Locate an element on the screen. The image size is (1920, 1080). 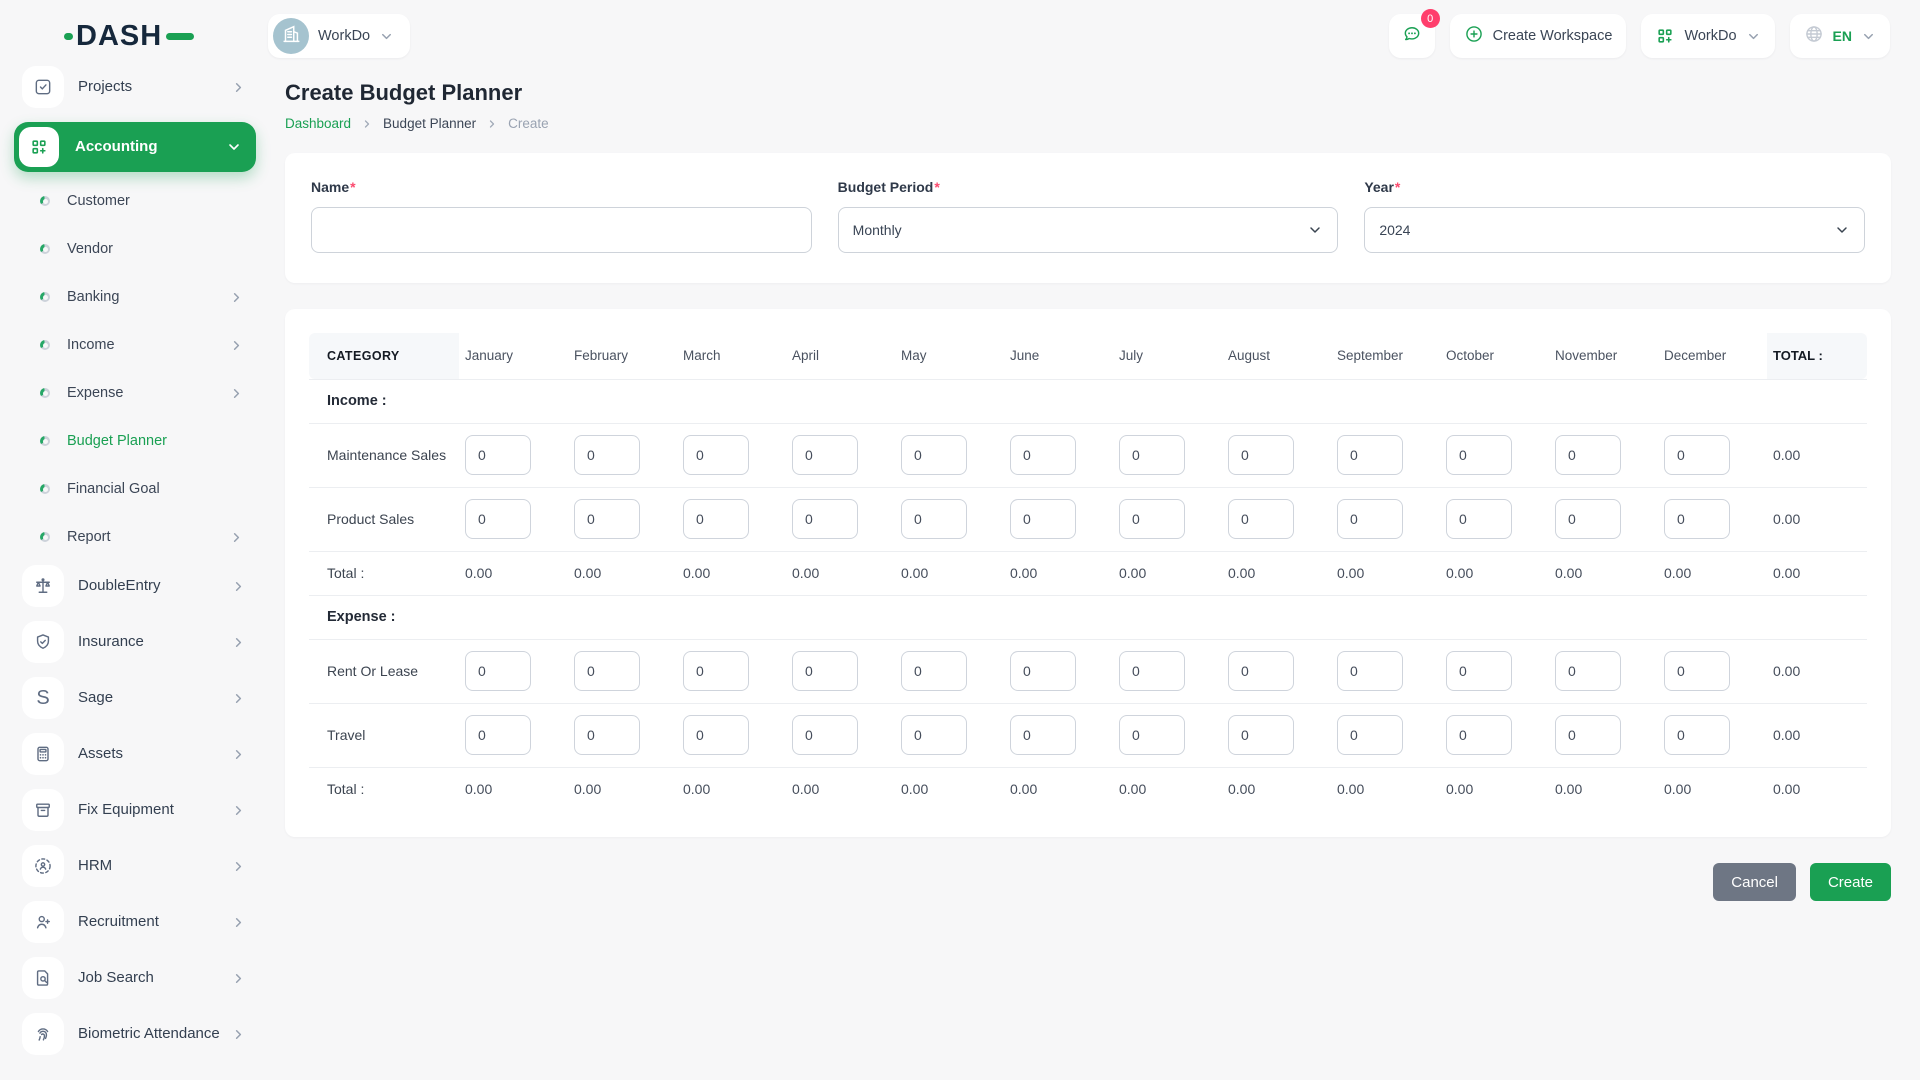
sidebar-item-income: Income is located at coordinates (135, 345).